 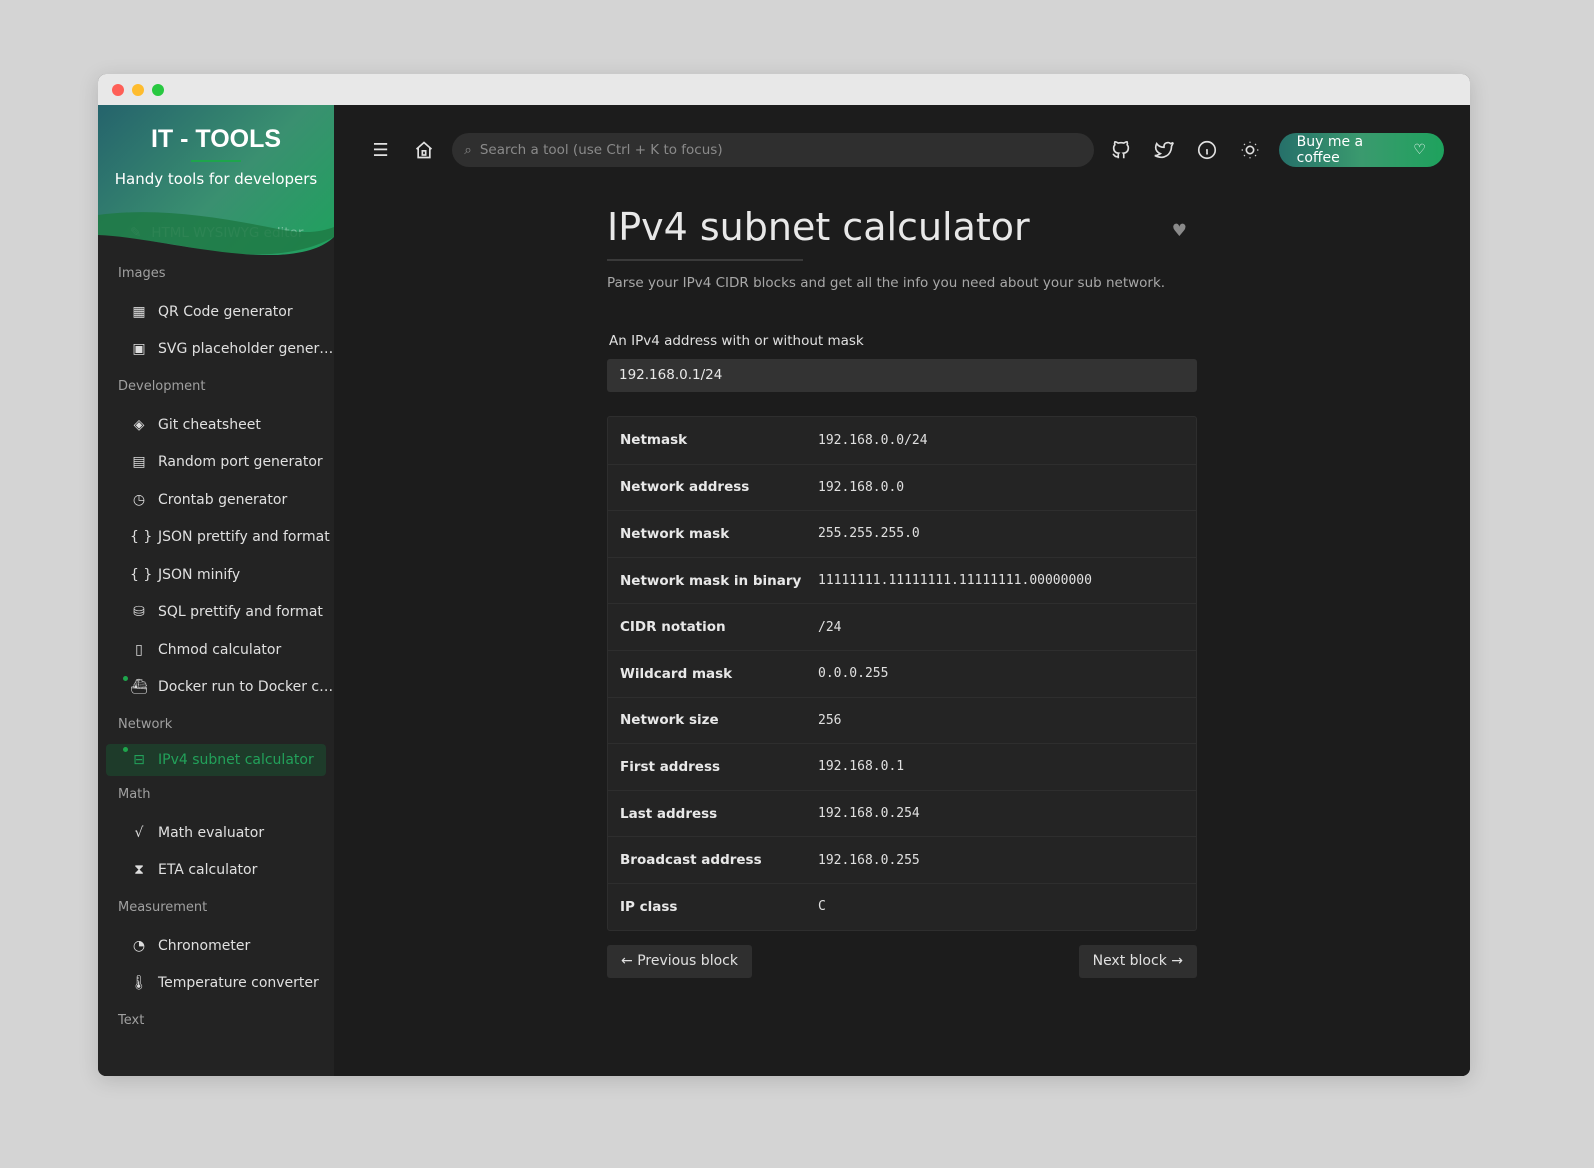 I want to click on table-row: Last address 192.168.0.254, so click(x=902, y=813).